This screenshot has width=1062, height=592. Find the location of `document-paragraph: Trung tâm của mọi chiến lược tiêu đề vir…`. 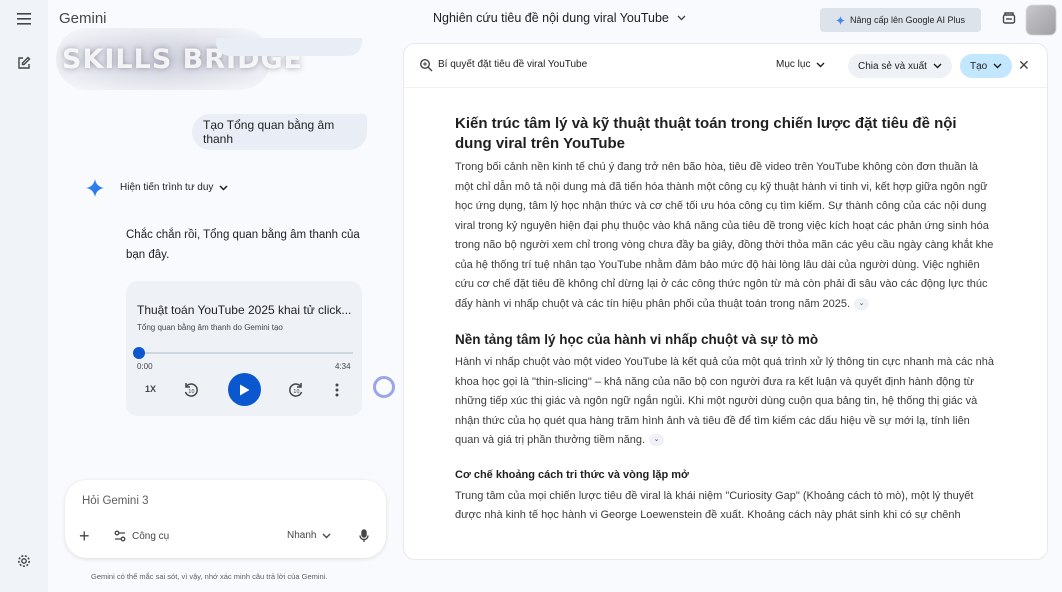

document-paragraph: Trung tâm của mọi chiến lược tiêu đề vir… is located at coordinates (714, 505).